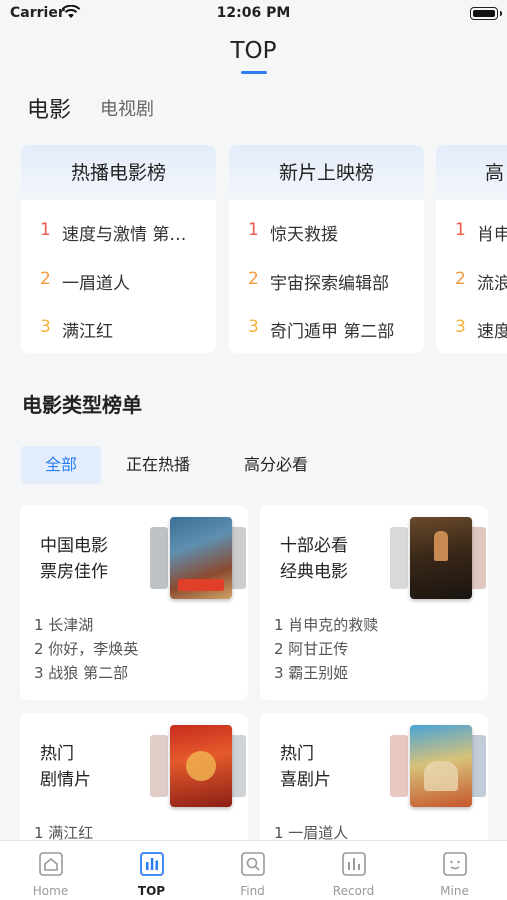 This screenshot has height=900, width=507. What do you see at coordinates (86, 673) in the screenshot?
I see `list-item: 3 战狼 第二部` at bounding box center [86, 673].